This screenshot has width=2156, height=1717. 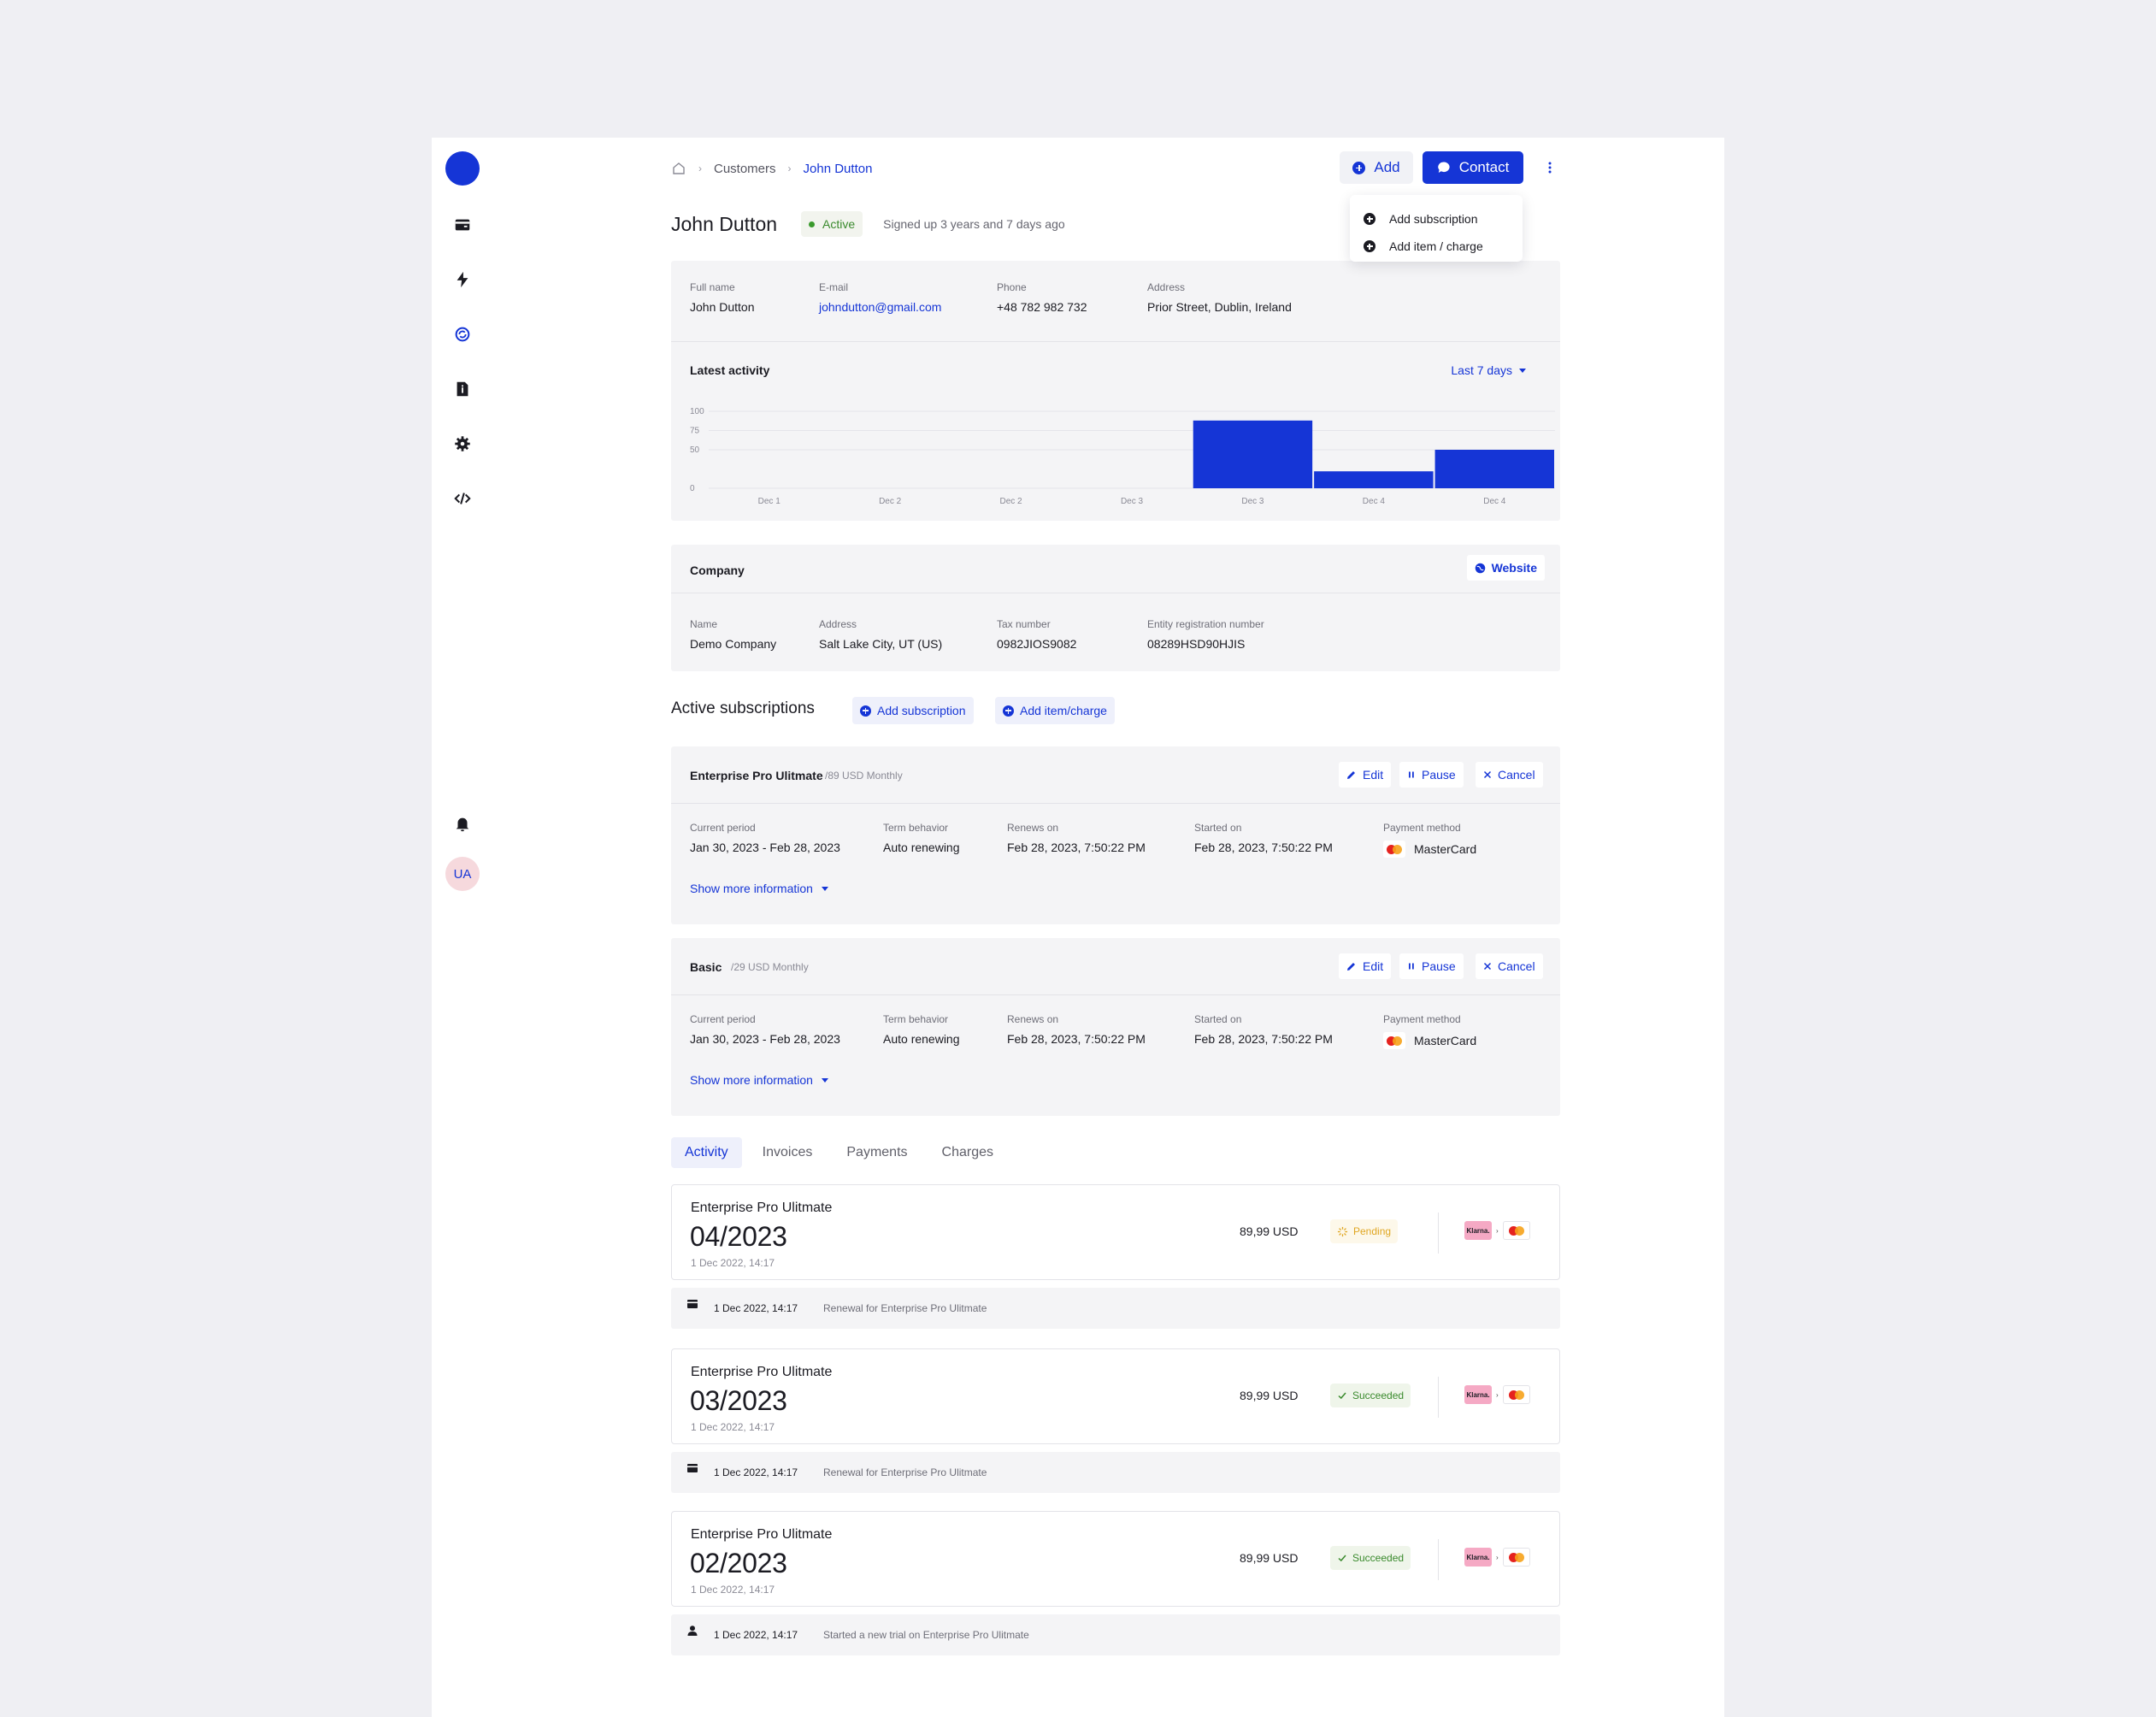 I want to click on bolt-icon, so click(x=462, y=279).